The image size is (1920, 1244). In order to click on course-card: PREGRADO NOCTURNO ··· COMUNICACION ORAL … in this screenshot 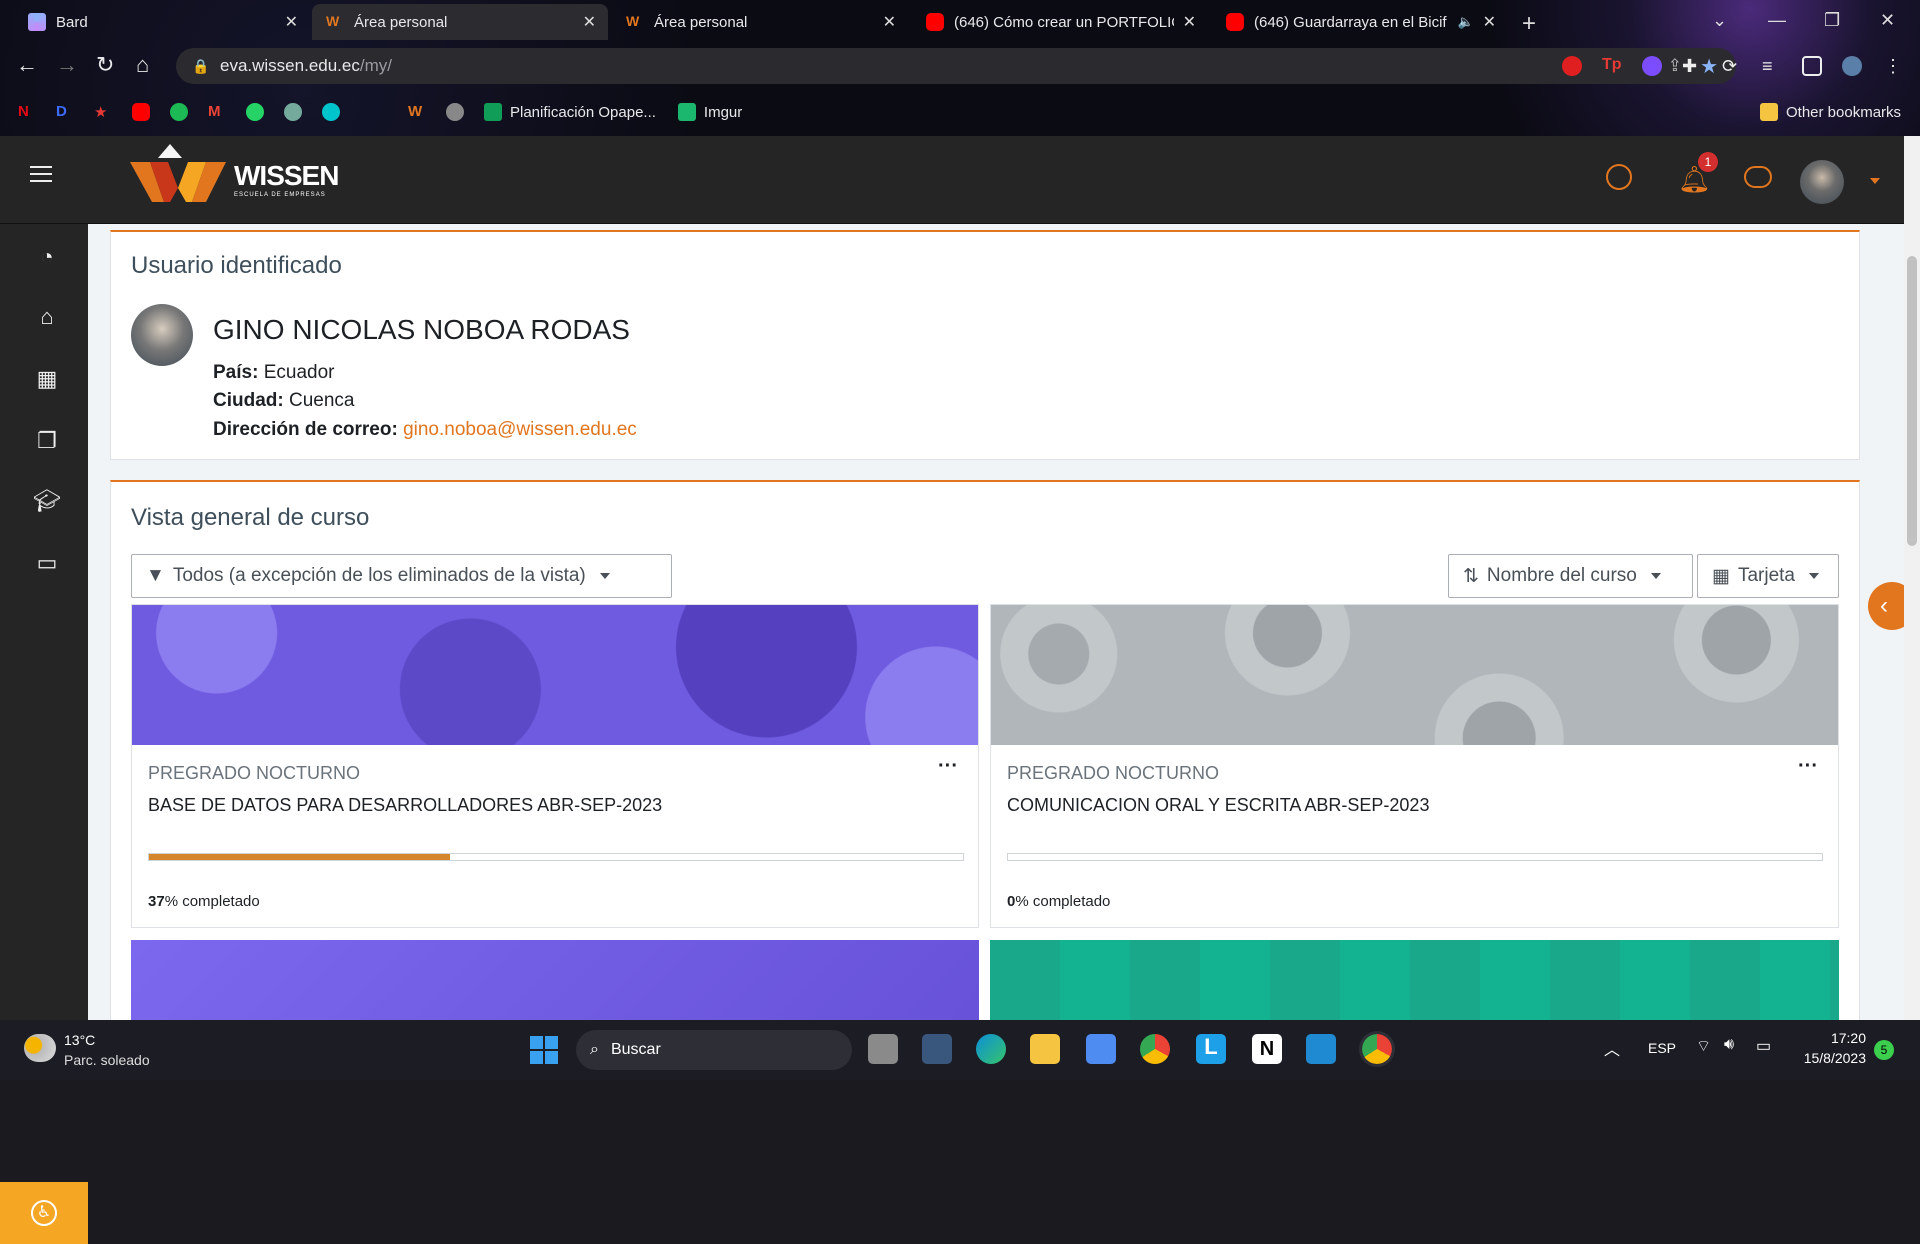, I will do `click(1414, 766)`.